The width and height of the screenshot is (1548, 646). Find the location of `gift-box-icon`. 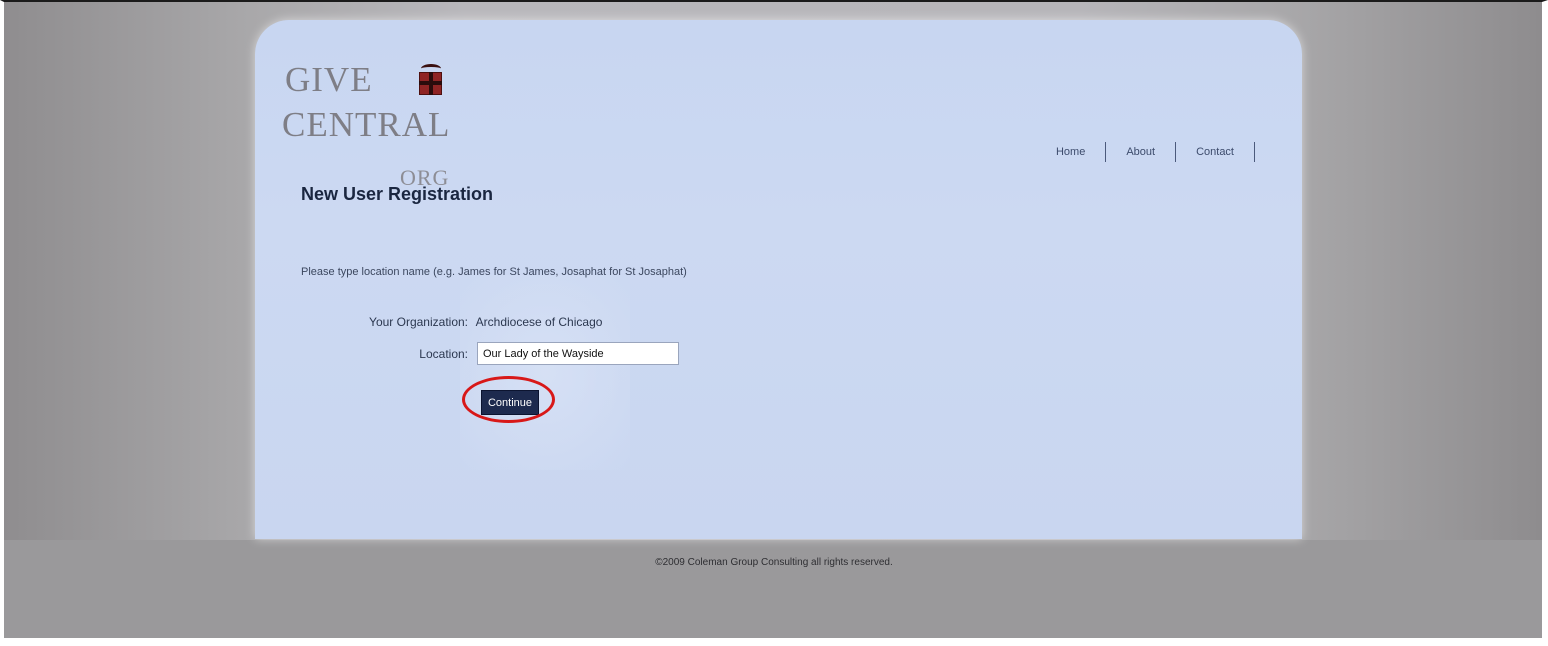

gift-box-icon is located at coordinates (430, 83).